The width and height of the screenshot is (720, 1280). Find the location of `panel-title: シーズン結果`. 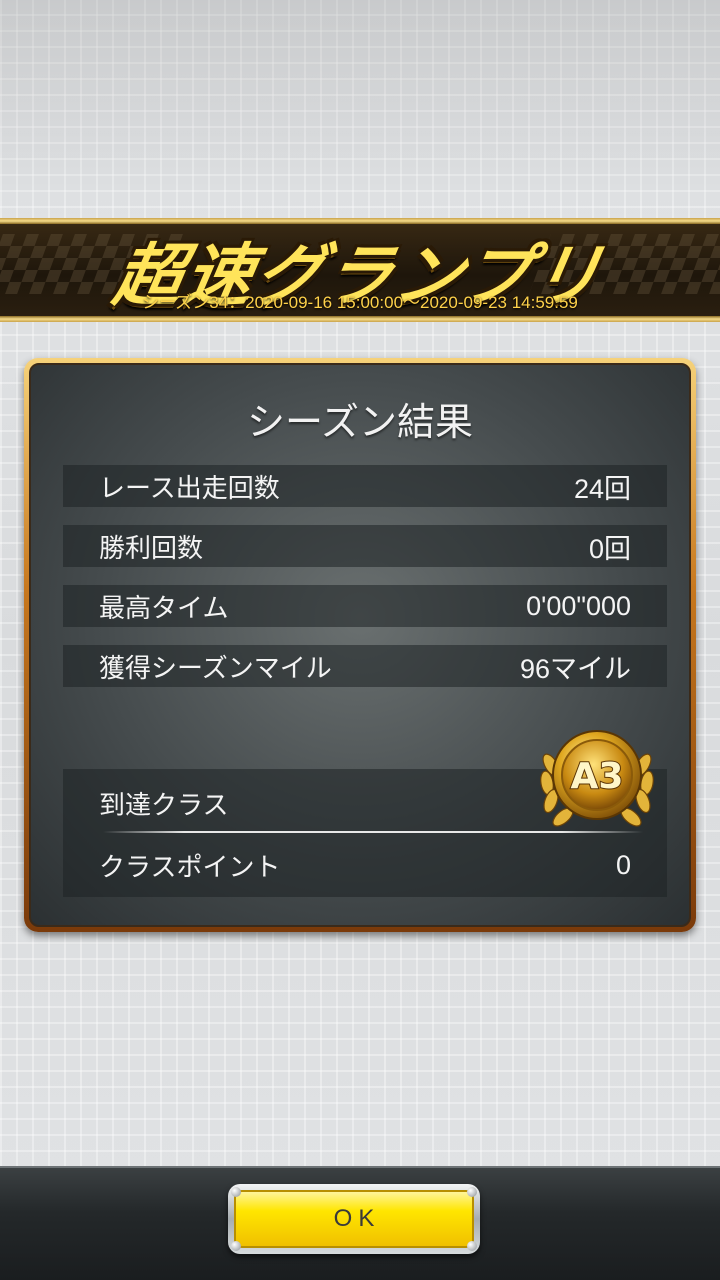

panel-title: シーズン結果 is located at coordinates (360, 422).